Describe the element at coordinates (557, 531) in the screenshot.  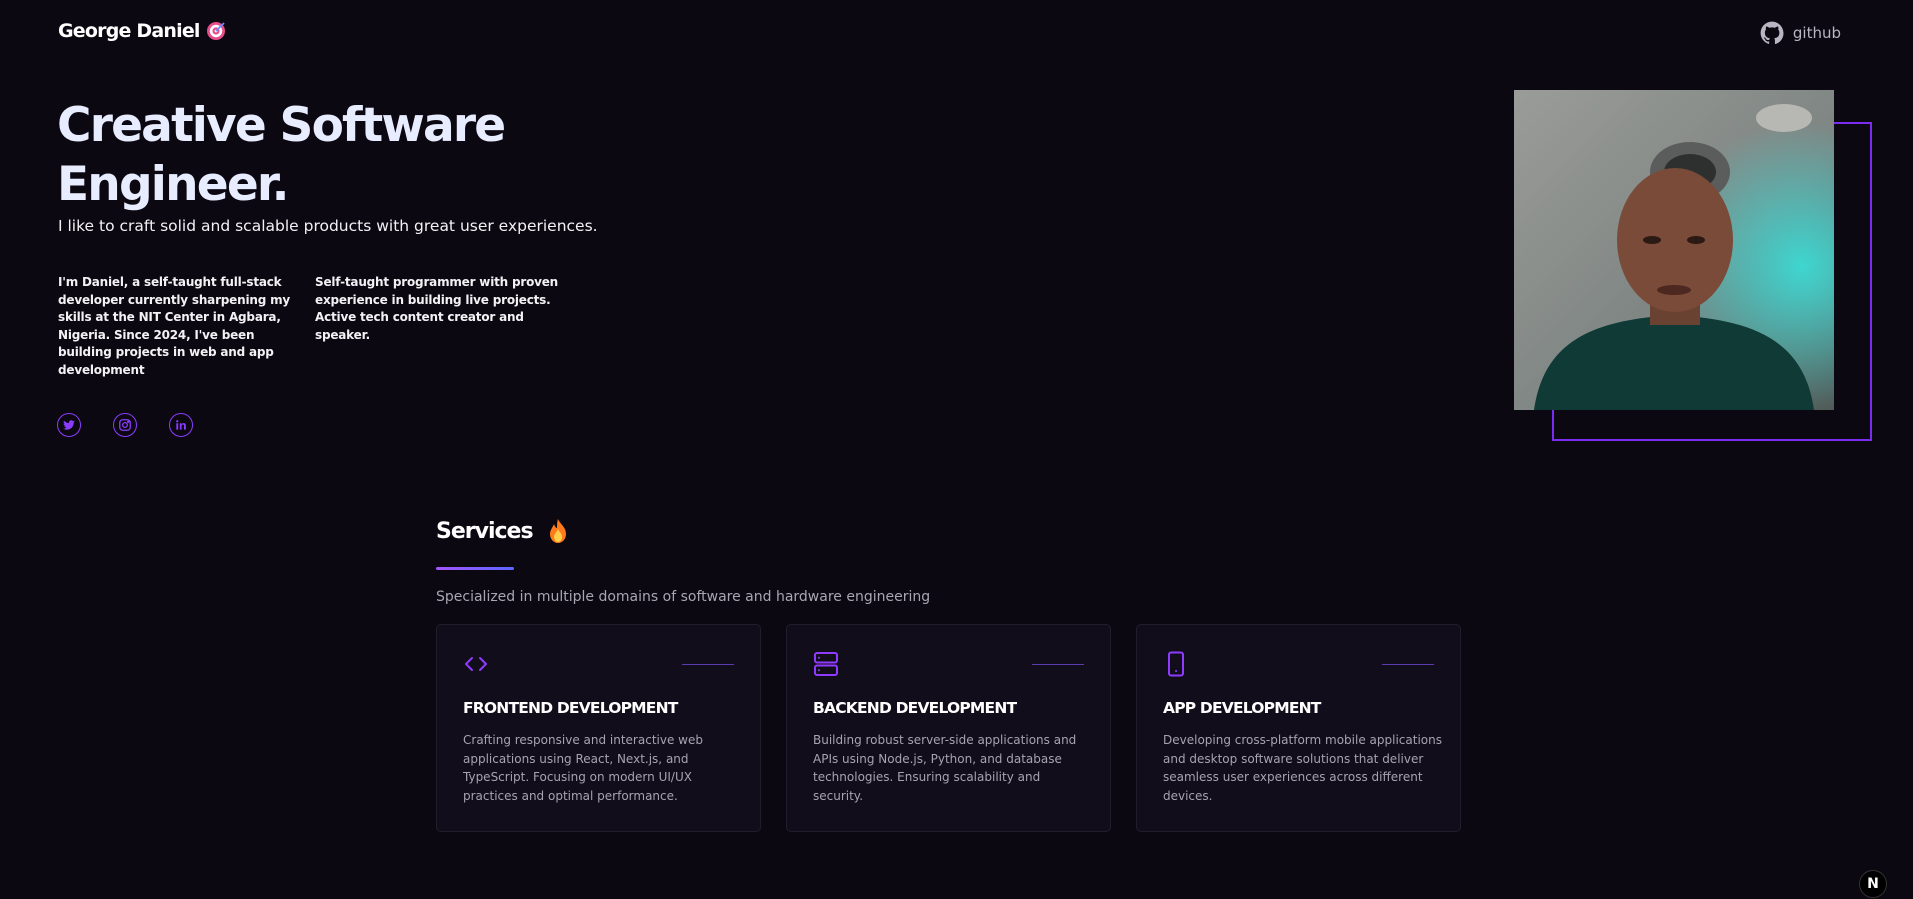
I see `fire-icon` at that location.